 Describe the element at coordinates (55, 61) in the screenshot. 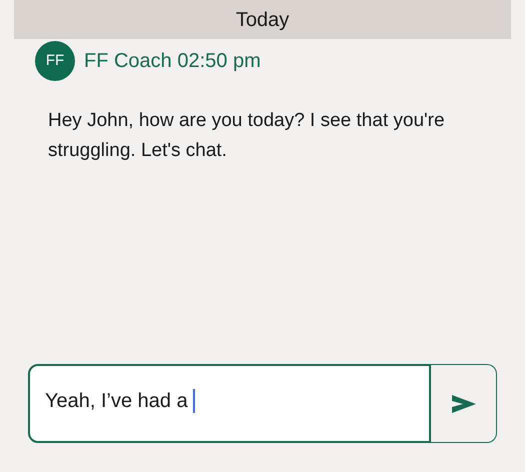

I see `avatar: FF` at that location.